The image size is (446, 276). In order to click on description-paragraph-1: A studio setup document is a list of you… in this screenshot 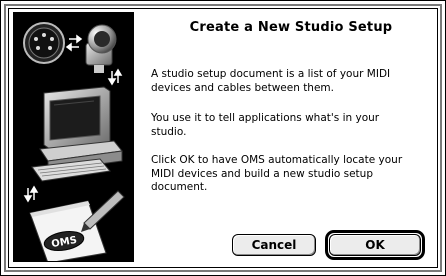, I will do `click(271, 81)`.